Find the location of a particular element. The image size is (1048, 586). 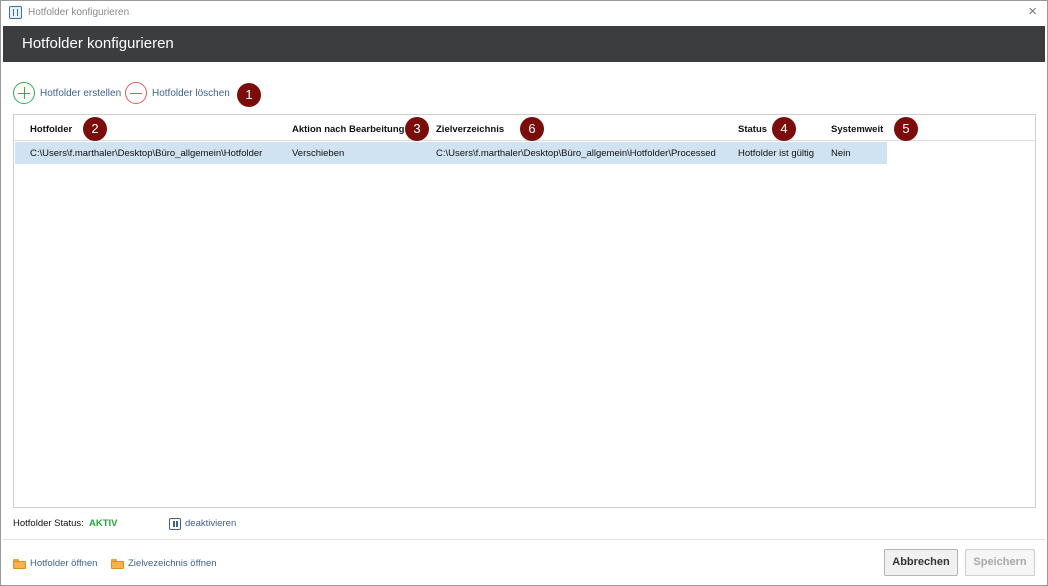

open-target-folder-label: Zielvezeichnis öffnen is located at coordinates (172, 563).